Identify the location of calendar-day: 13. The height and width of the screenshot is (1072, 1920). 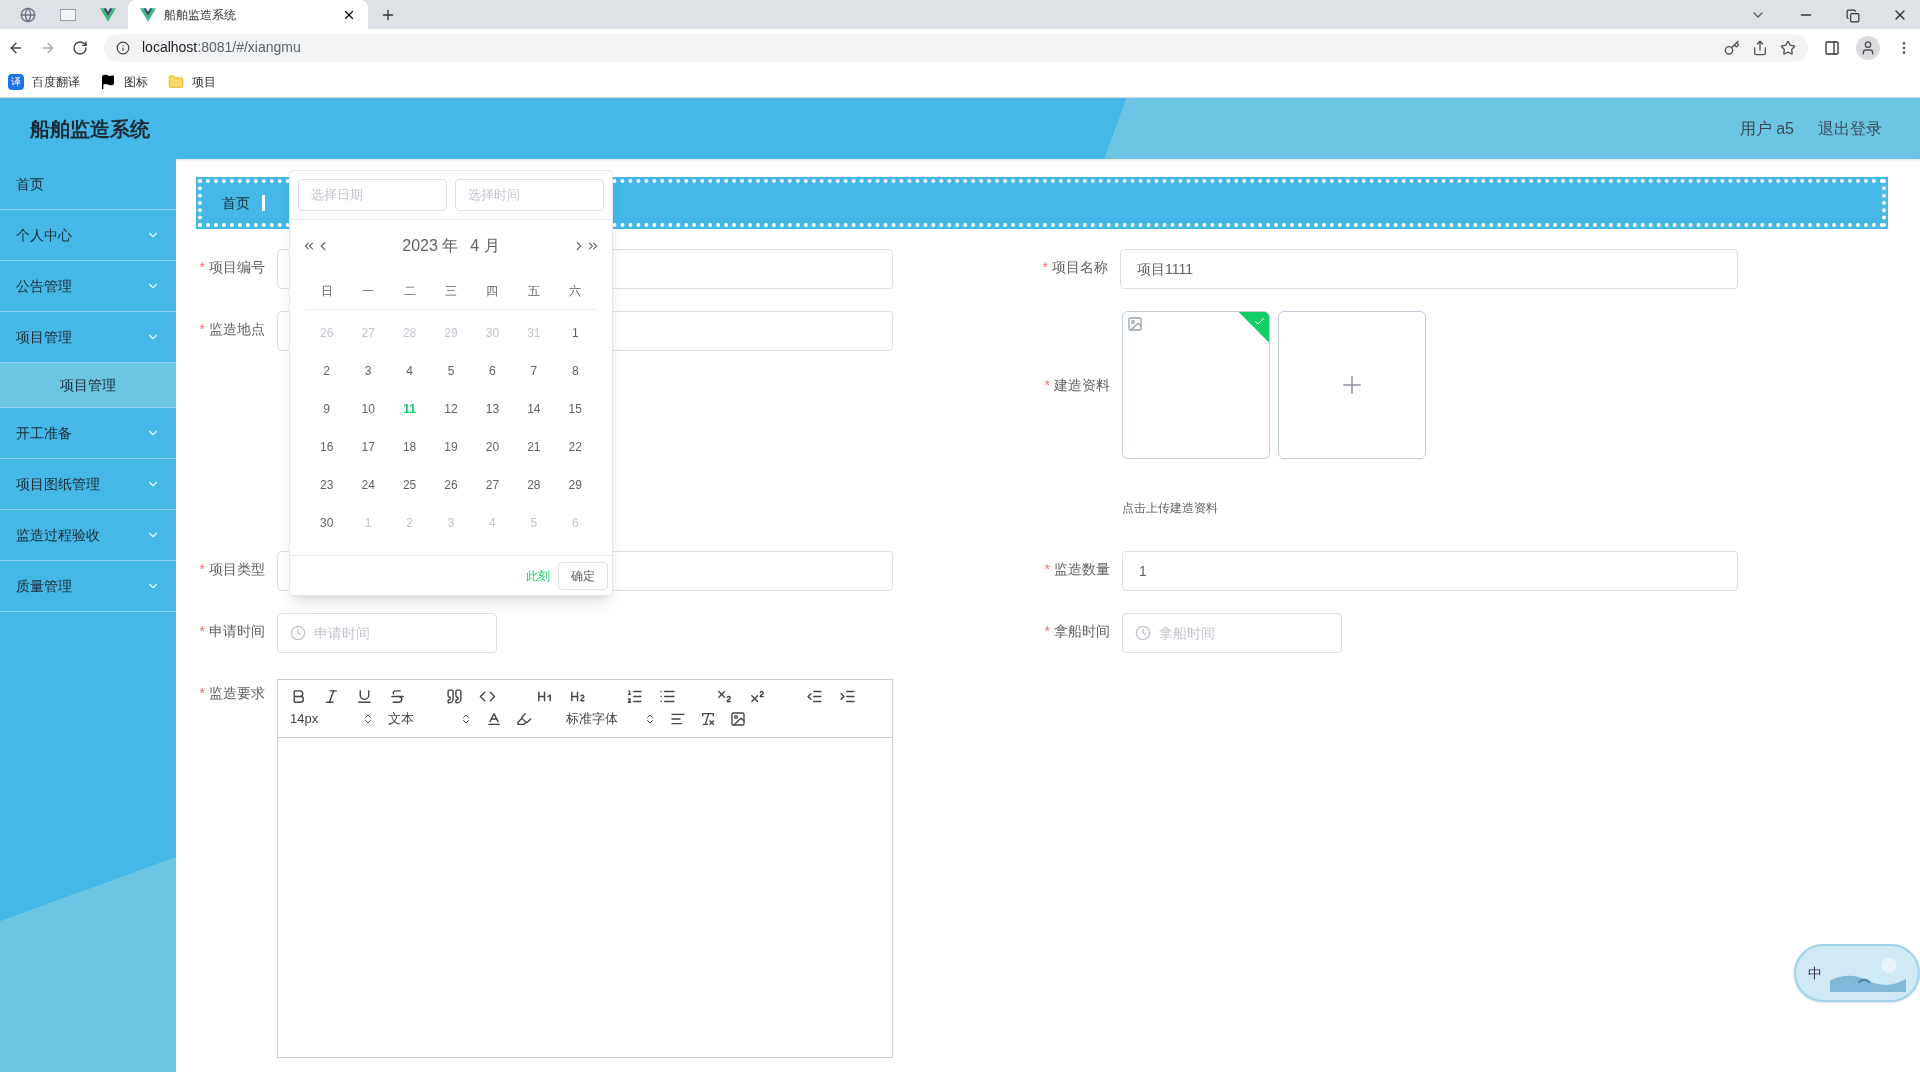
(492, 409).